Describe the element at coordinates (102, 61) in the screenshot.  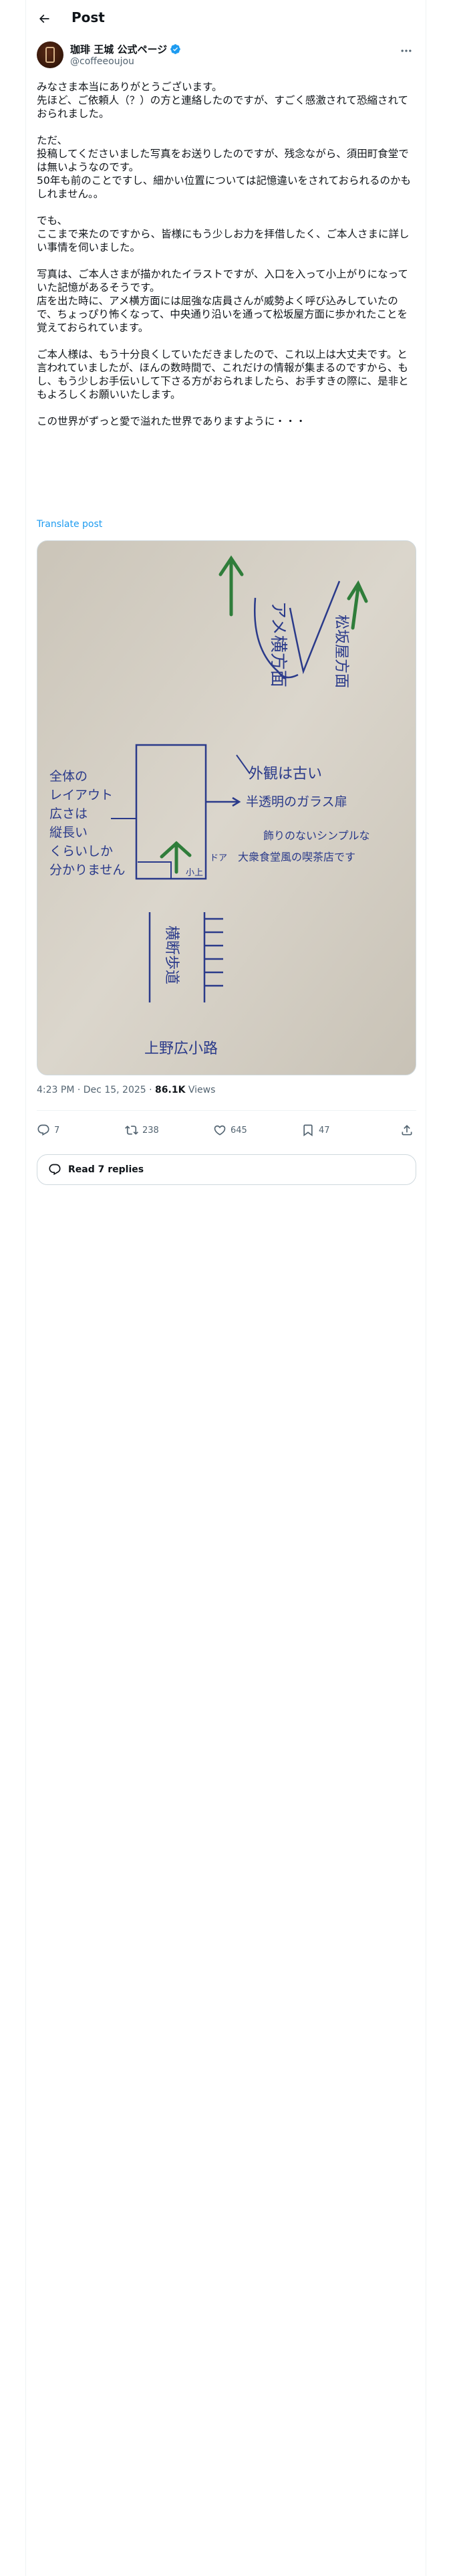
I see `author-handle: @coffeeoujou` at that location.